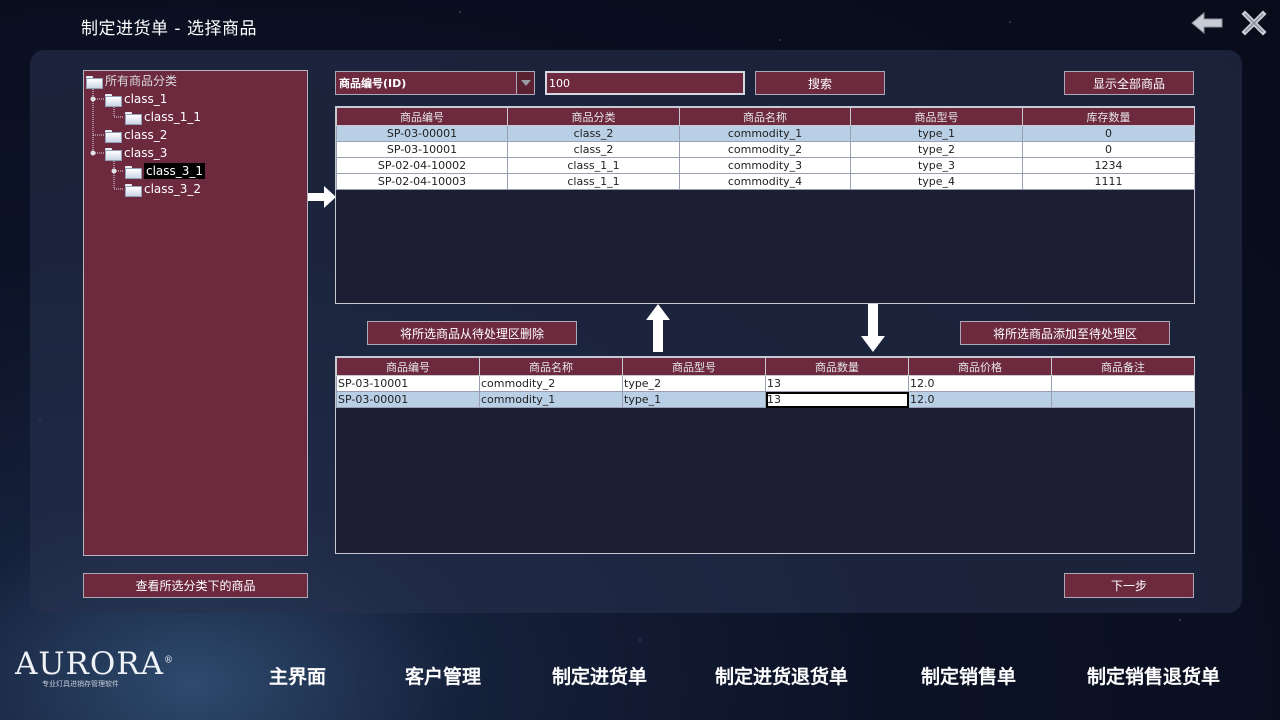 This screenshot has height=720, width=1280. Describe the element at coordinates (837, 383) in the screenshot. I see `table-cell: 13` at that location.